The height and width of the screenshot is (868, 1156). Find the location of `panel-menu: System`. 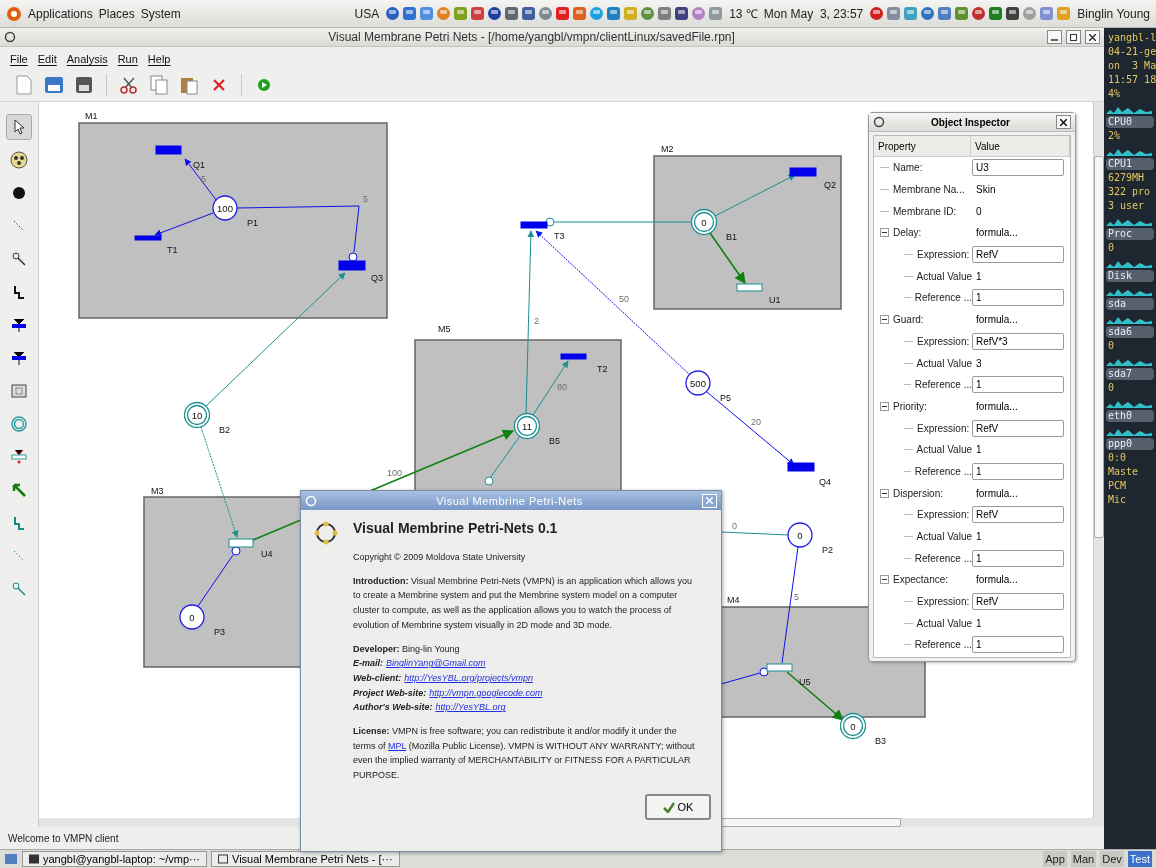

panel-menu: System is located at coordinates (160, 13).